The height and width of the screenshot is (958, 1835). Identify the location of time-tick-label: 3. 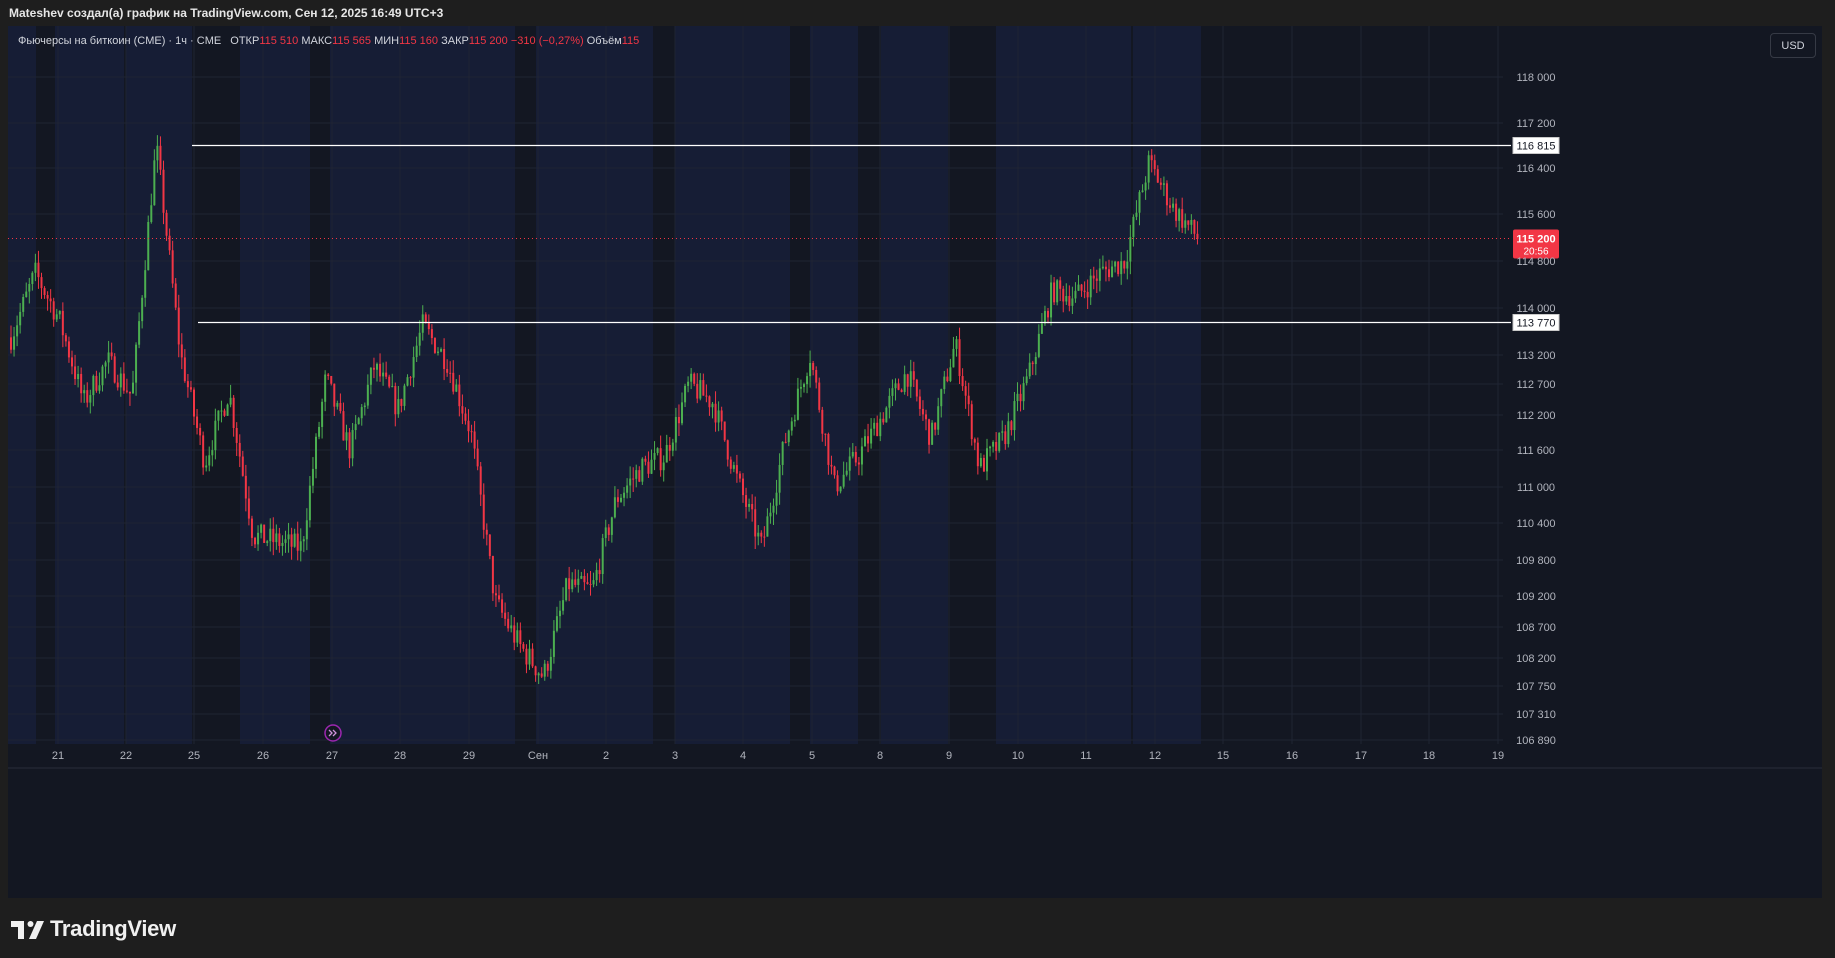
(675, 756).